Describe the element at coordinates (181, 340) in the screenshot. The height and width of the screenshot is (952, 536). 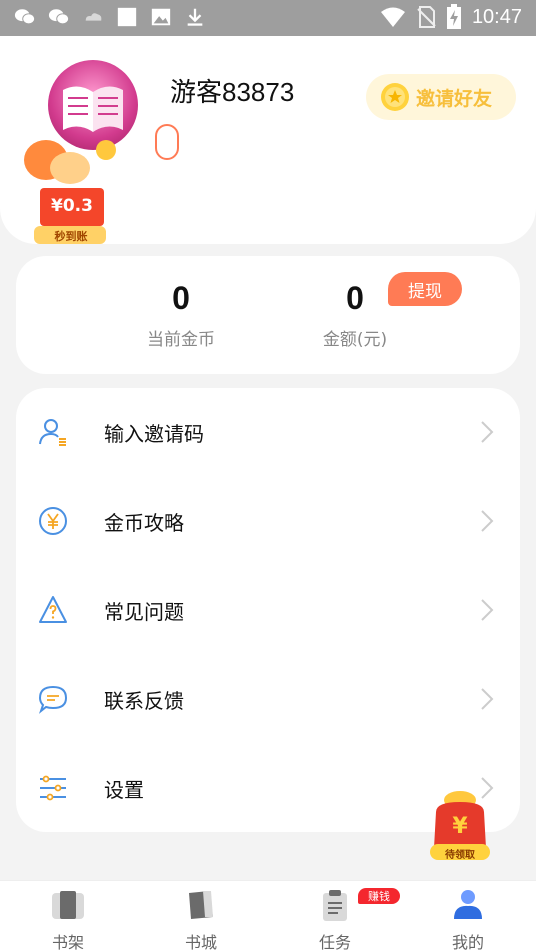
I see `coins-label: 当前金币` at that location.